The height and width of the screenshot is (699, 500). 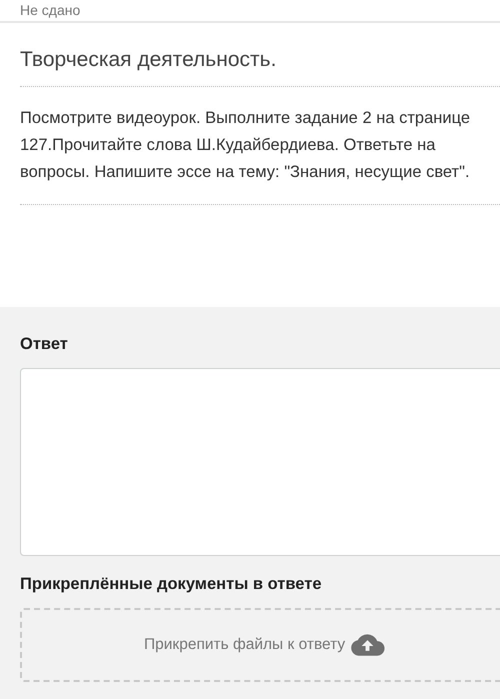 What do you see at coordinates (246, 145) in the screenshot?
I see `task-text: Посмотрите видеоурок. Выполните задание 2 на странице 127.Прочитайте слова Ш.Кудайбердиева. Ответьте на вопросы. Напишите эссе на тему: "Знания, несущие свет".` at bounding box center [246, 145].